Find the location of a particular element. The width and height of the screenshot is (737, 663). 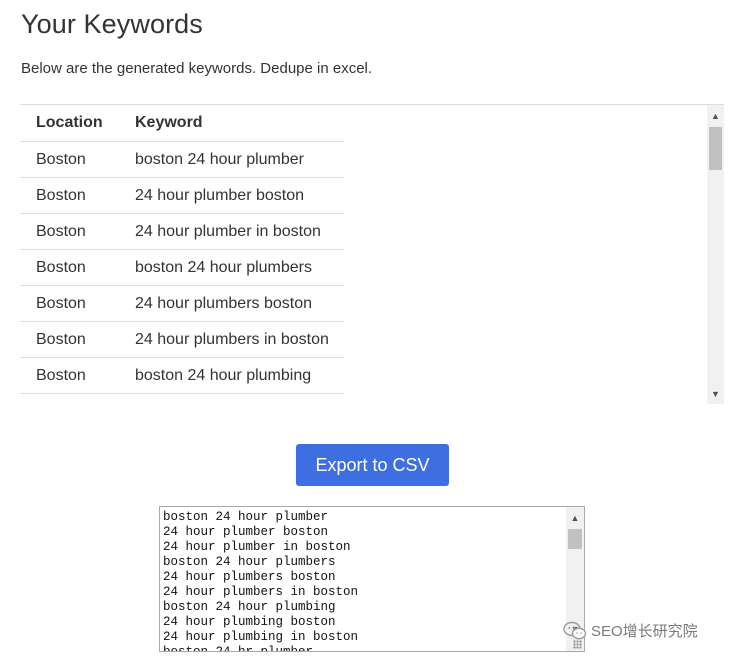

table-row: Boston boston 24 hour plumbing is located at coordinates (182, 375).